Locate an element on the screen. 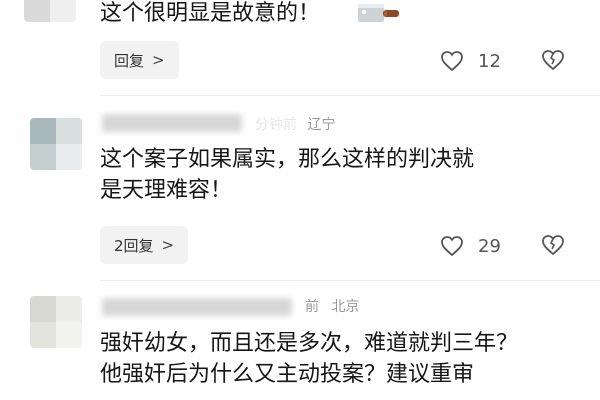  like-button: 12 is located at coordinates (470, 61).